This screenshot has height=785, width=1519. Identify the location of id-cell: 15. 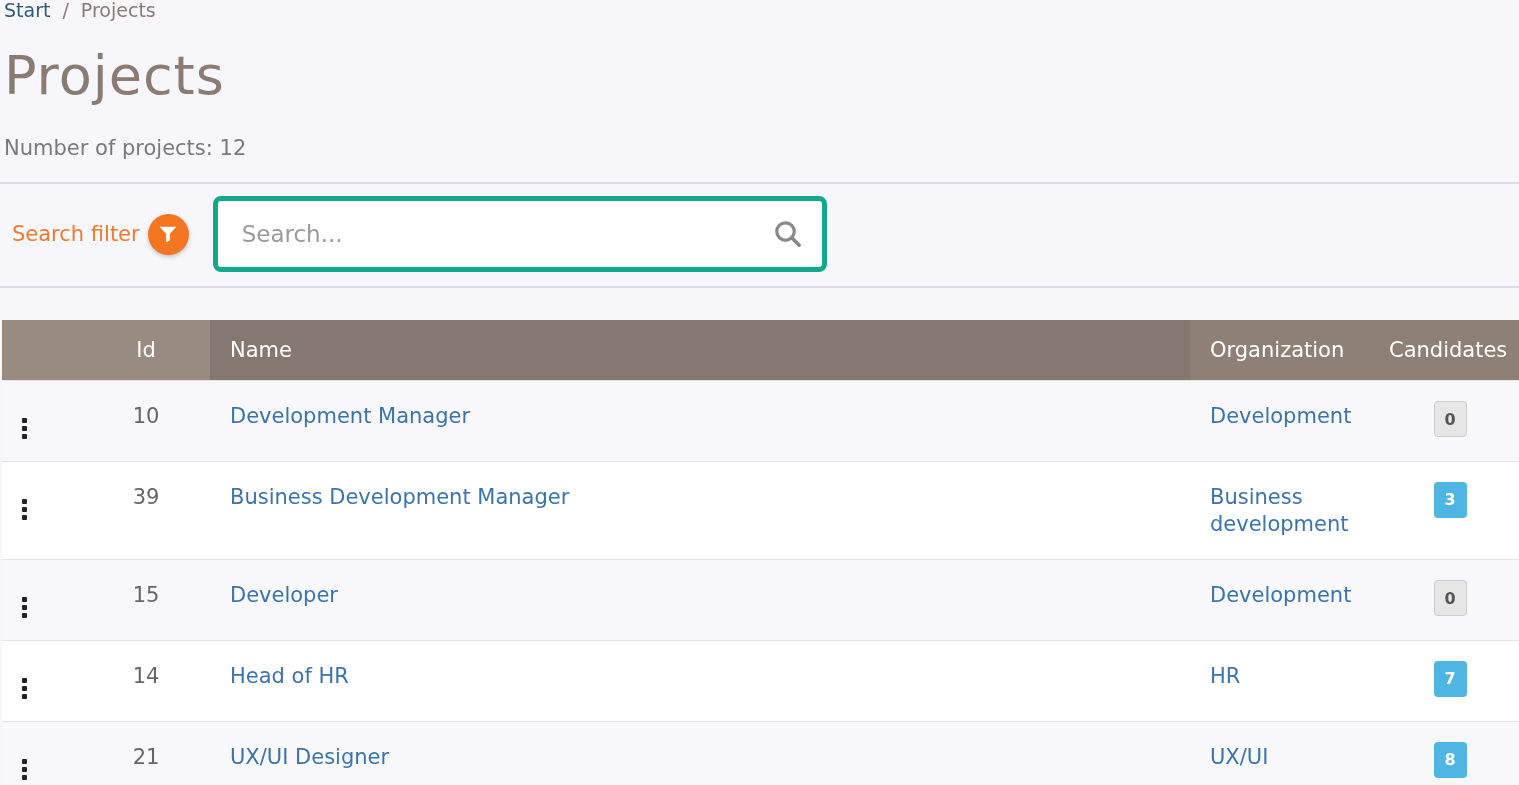
(146, 600).